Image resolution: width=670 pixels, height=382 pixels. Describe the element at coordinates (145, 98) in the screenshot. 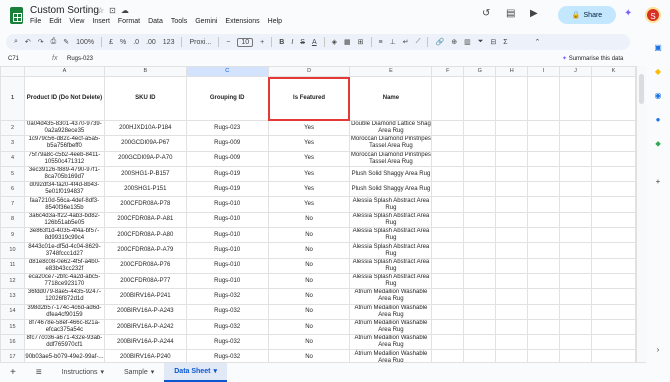

I see `header-cell: SKU ID` at that location.